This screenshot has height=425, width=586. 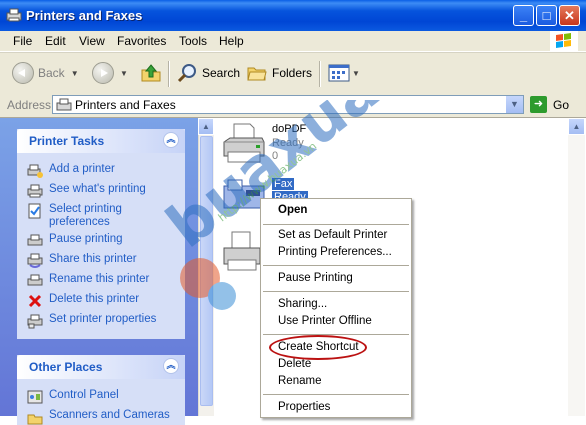 I want to click on up-folder-icon, so click(x=151, y=73).